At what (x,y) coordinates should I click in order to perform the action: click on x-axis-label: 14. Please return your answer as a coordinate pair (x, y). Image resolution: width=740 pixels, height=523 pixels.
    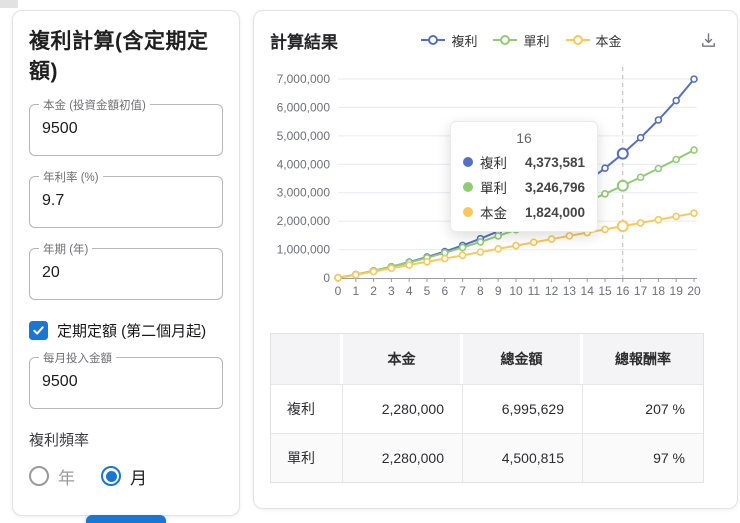
    Looking at the image, I should click on (588, 291).